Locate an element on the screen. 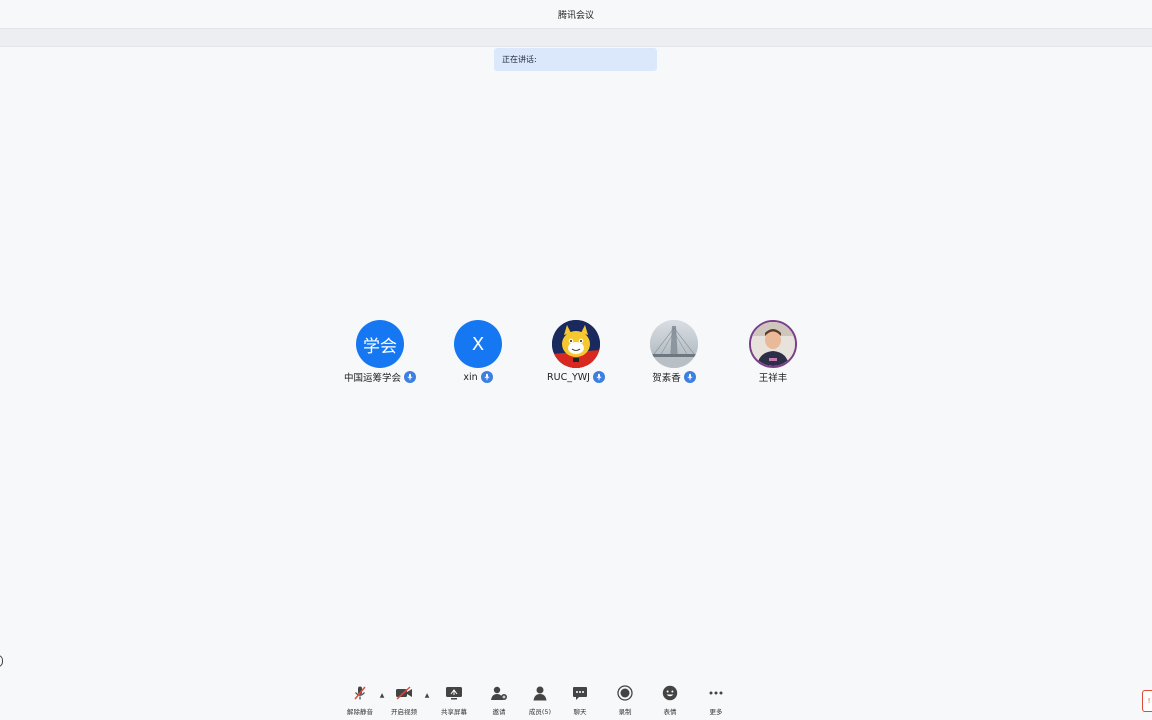  invite-person-icon is located at coordinates (499, 693).